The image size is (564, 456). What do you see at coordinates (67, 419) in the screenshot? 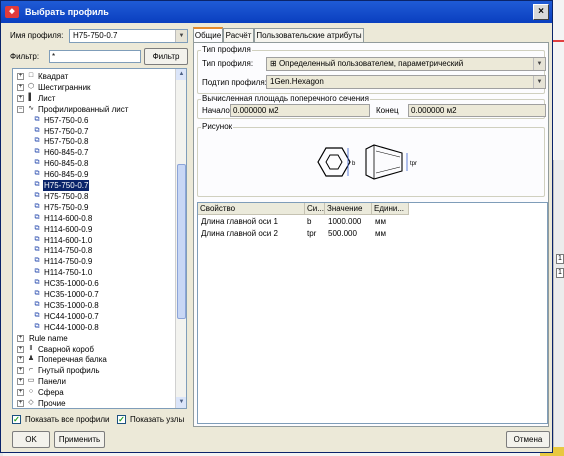
I see `show-all-profiles-label: Показать все профили` at bounding box center [67, 419].